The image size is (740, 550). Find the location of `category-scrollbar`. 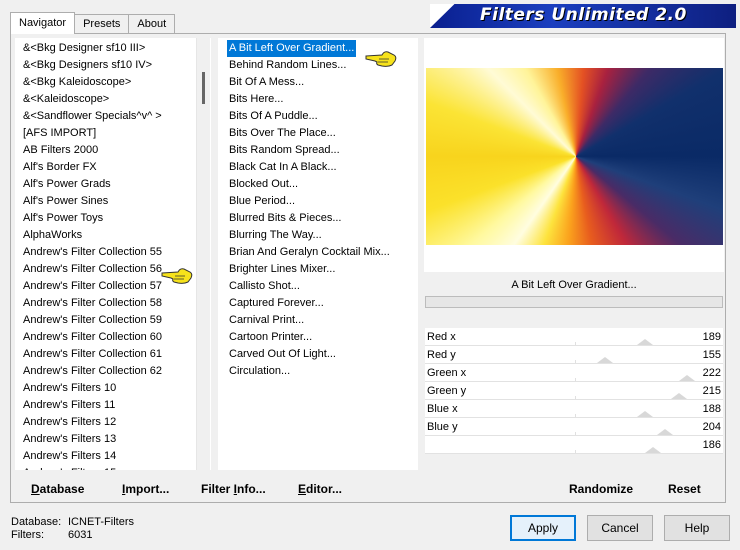

category-scrollbar is located at coordinates (203, 254).